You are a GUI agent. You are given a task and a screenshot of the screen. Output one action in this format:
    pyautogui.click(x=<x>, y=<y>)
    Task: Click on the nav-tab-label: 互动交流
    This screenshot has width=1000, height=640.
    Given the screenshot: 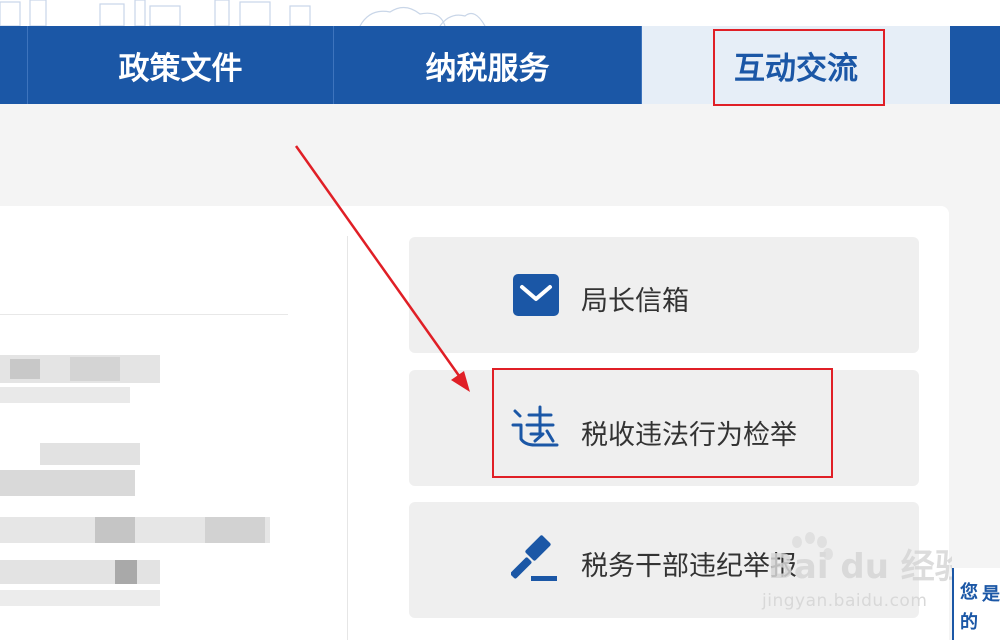 What is the action you would take?
    pyautogui.click(x=796, y=68)
    